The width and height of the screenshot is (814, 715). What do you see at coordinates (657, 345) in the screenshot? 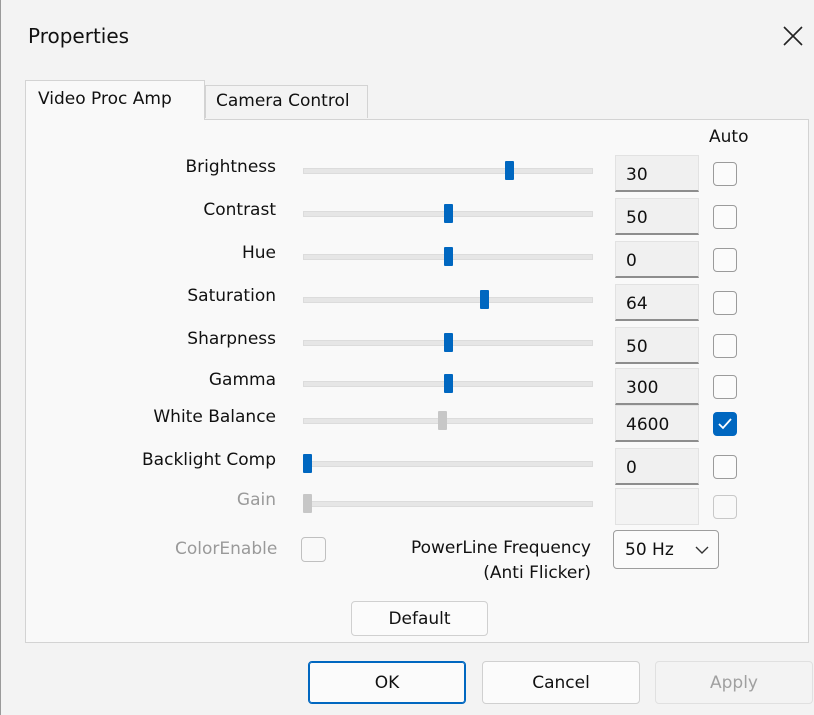
I see `sharpness-value-field: 50` at bounding box center [657, 345].